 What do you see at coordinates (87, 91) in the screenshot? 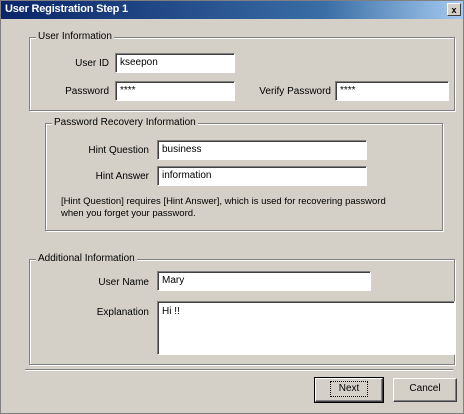
I see `password-label: Password` at bounding box center [87, 91].